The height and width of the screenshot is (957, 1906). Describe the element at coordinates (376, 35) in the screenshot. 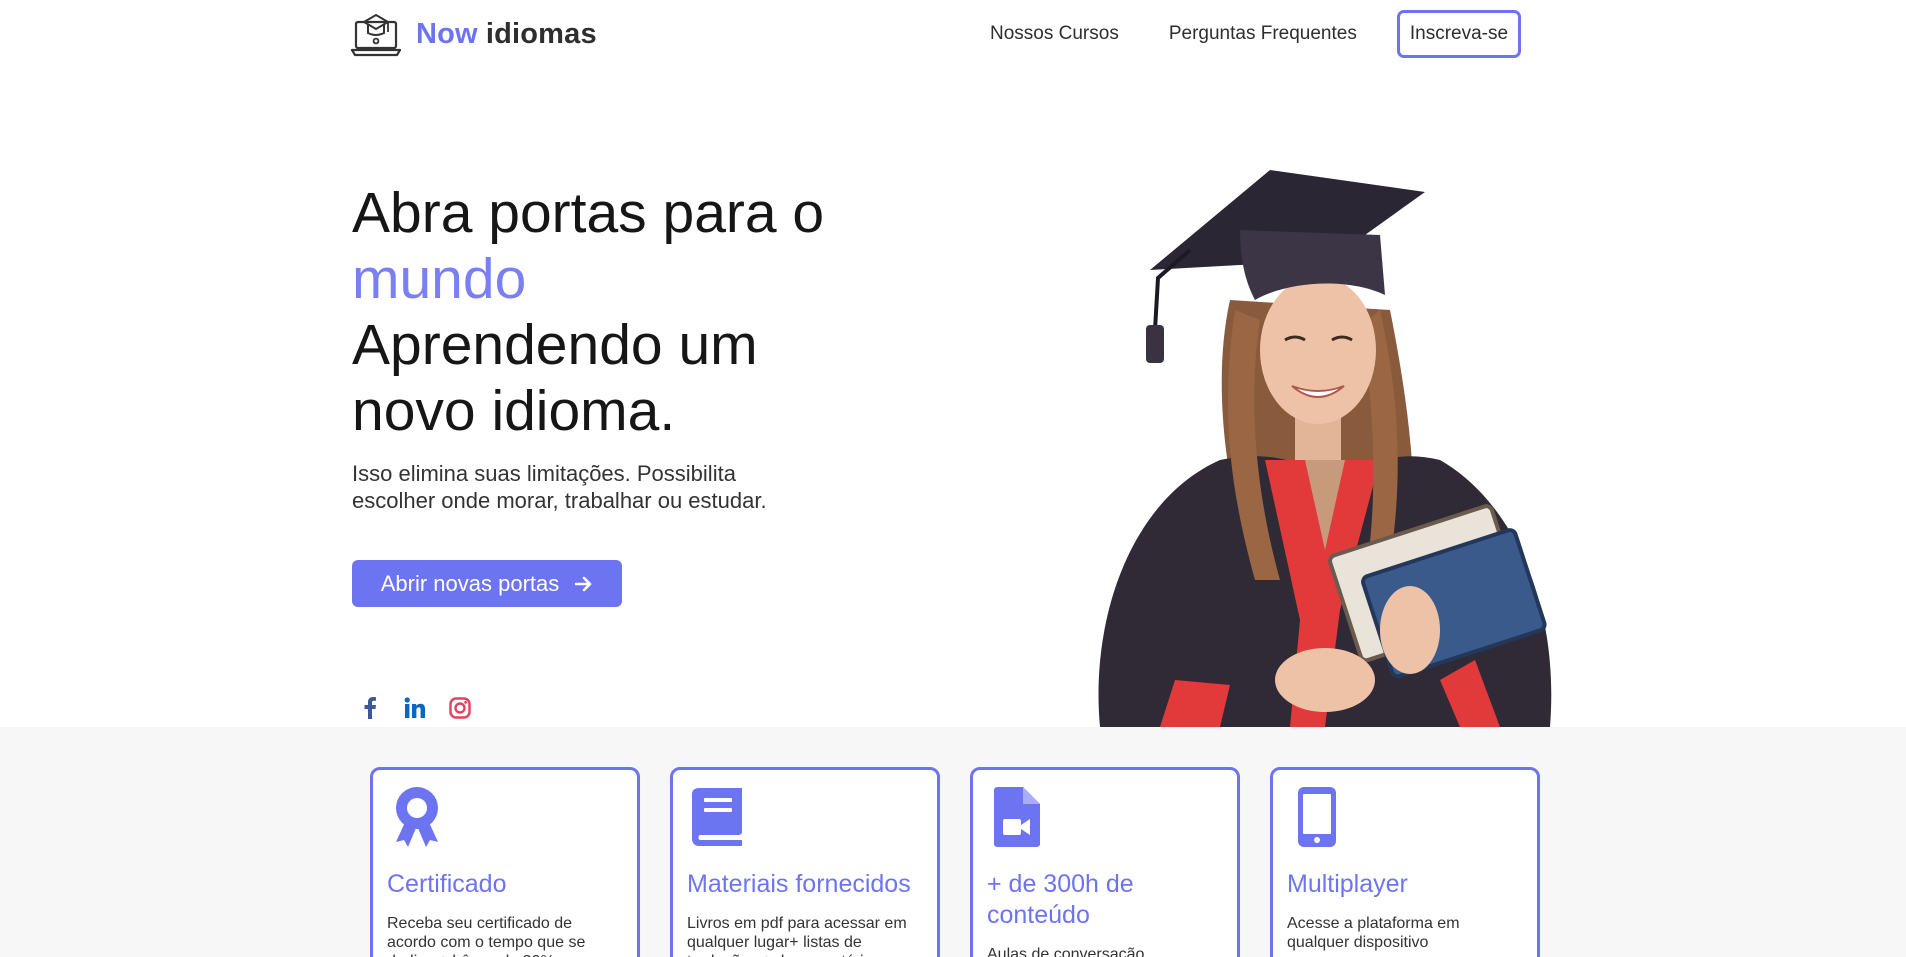

I see `laptop-graduation-icon` at that location.